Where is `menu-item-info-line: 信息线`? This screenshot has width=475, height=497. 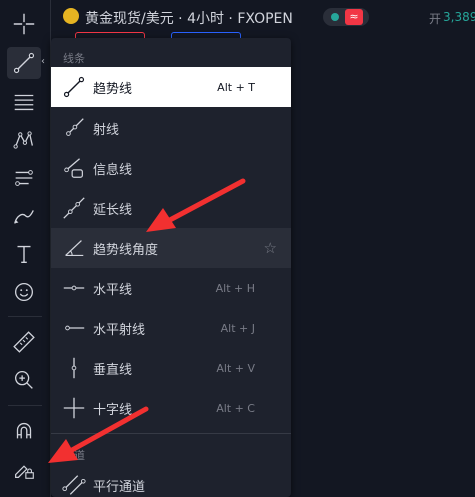
menu-item-info-line: 信息线 is located at coordinates (171, 168).